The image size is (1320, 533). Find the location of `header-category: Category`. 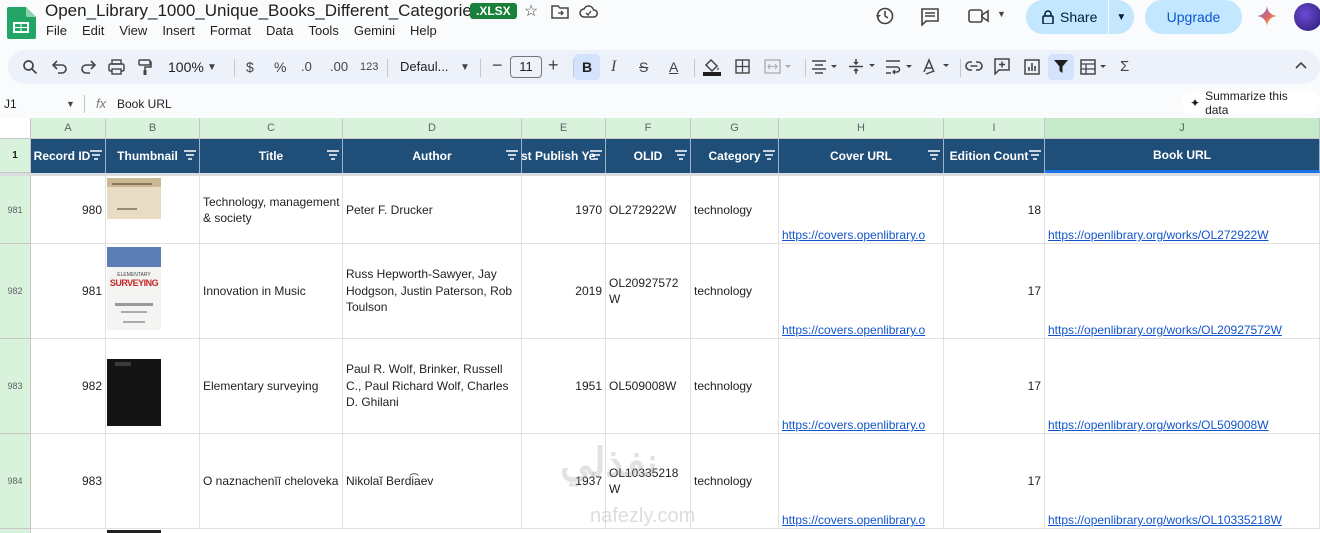

header-category: Category is located at coordinates (735, 156).